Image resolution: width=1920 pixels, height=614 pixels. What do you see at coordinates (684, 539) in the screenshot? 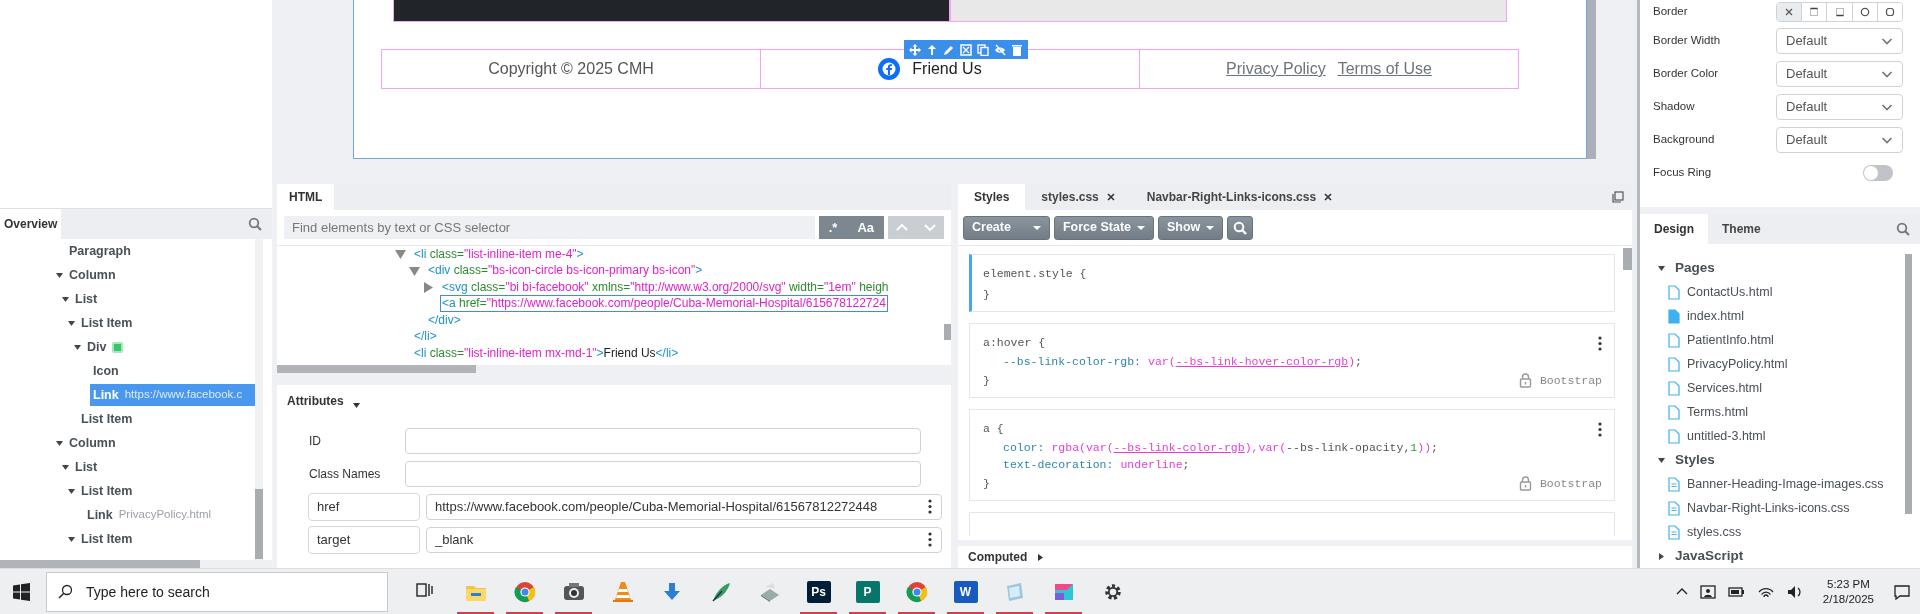
I see `attribute-value-field: _blank` at bounding box center [684, 539].